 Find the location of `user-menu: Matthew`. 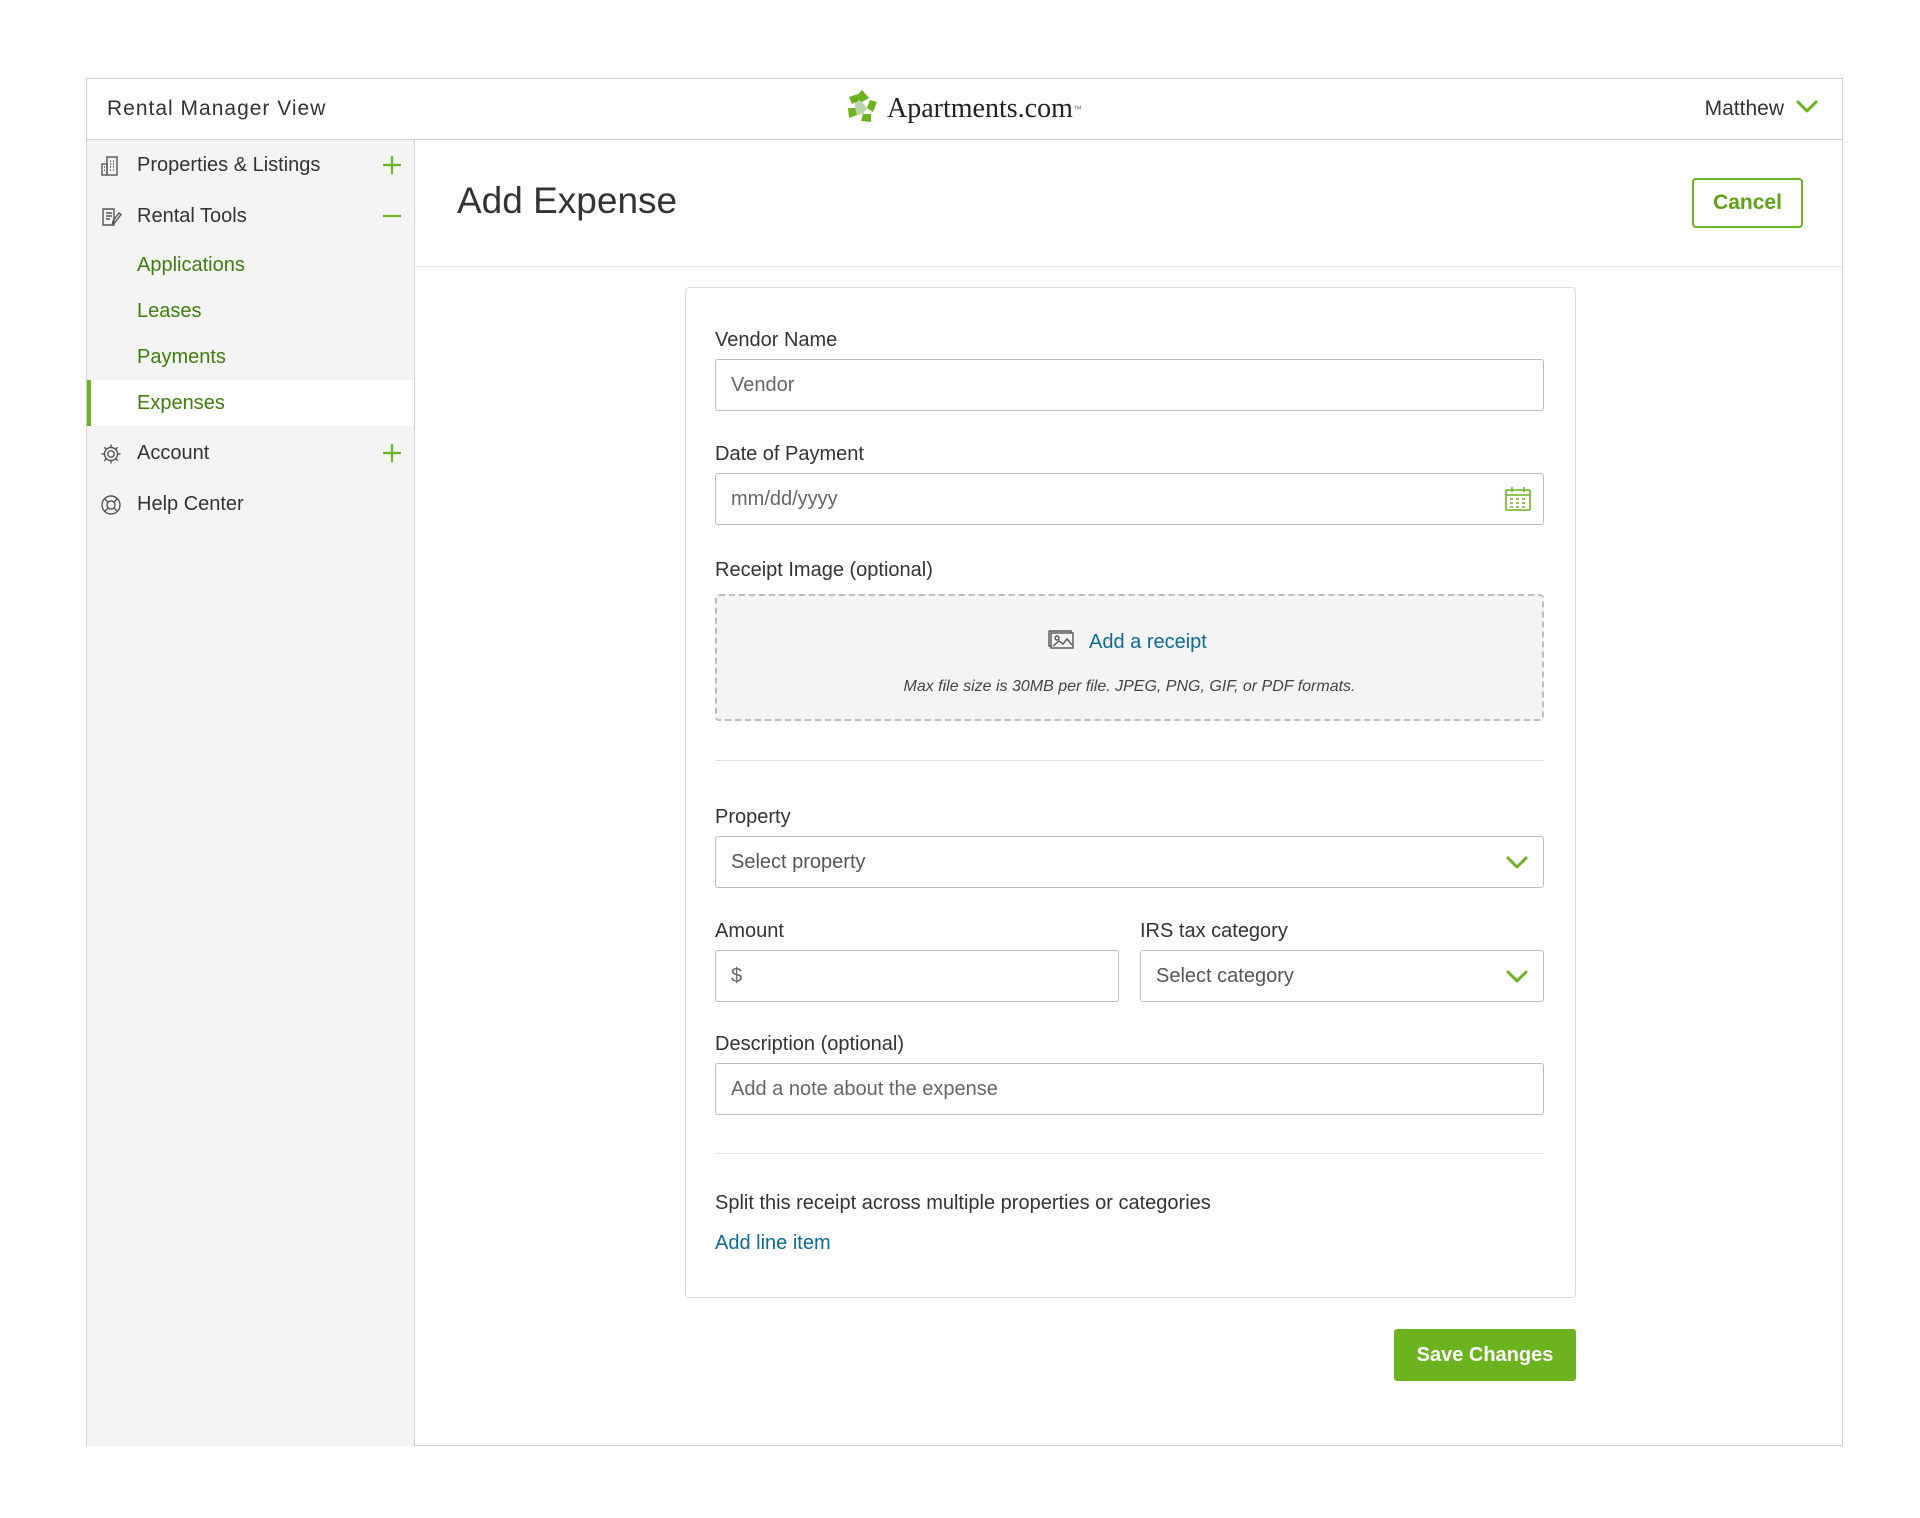

user-menu: Matthew is located at coordinates (1761, 109).